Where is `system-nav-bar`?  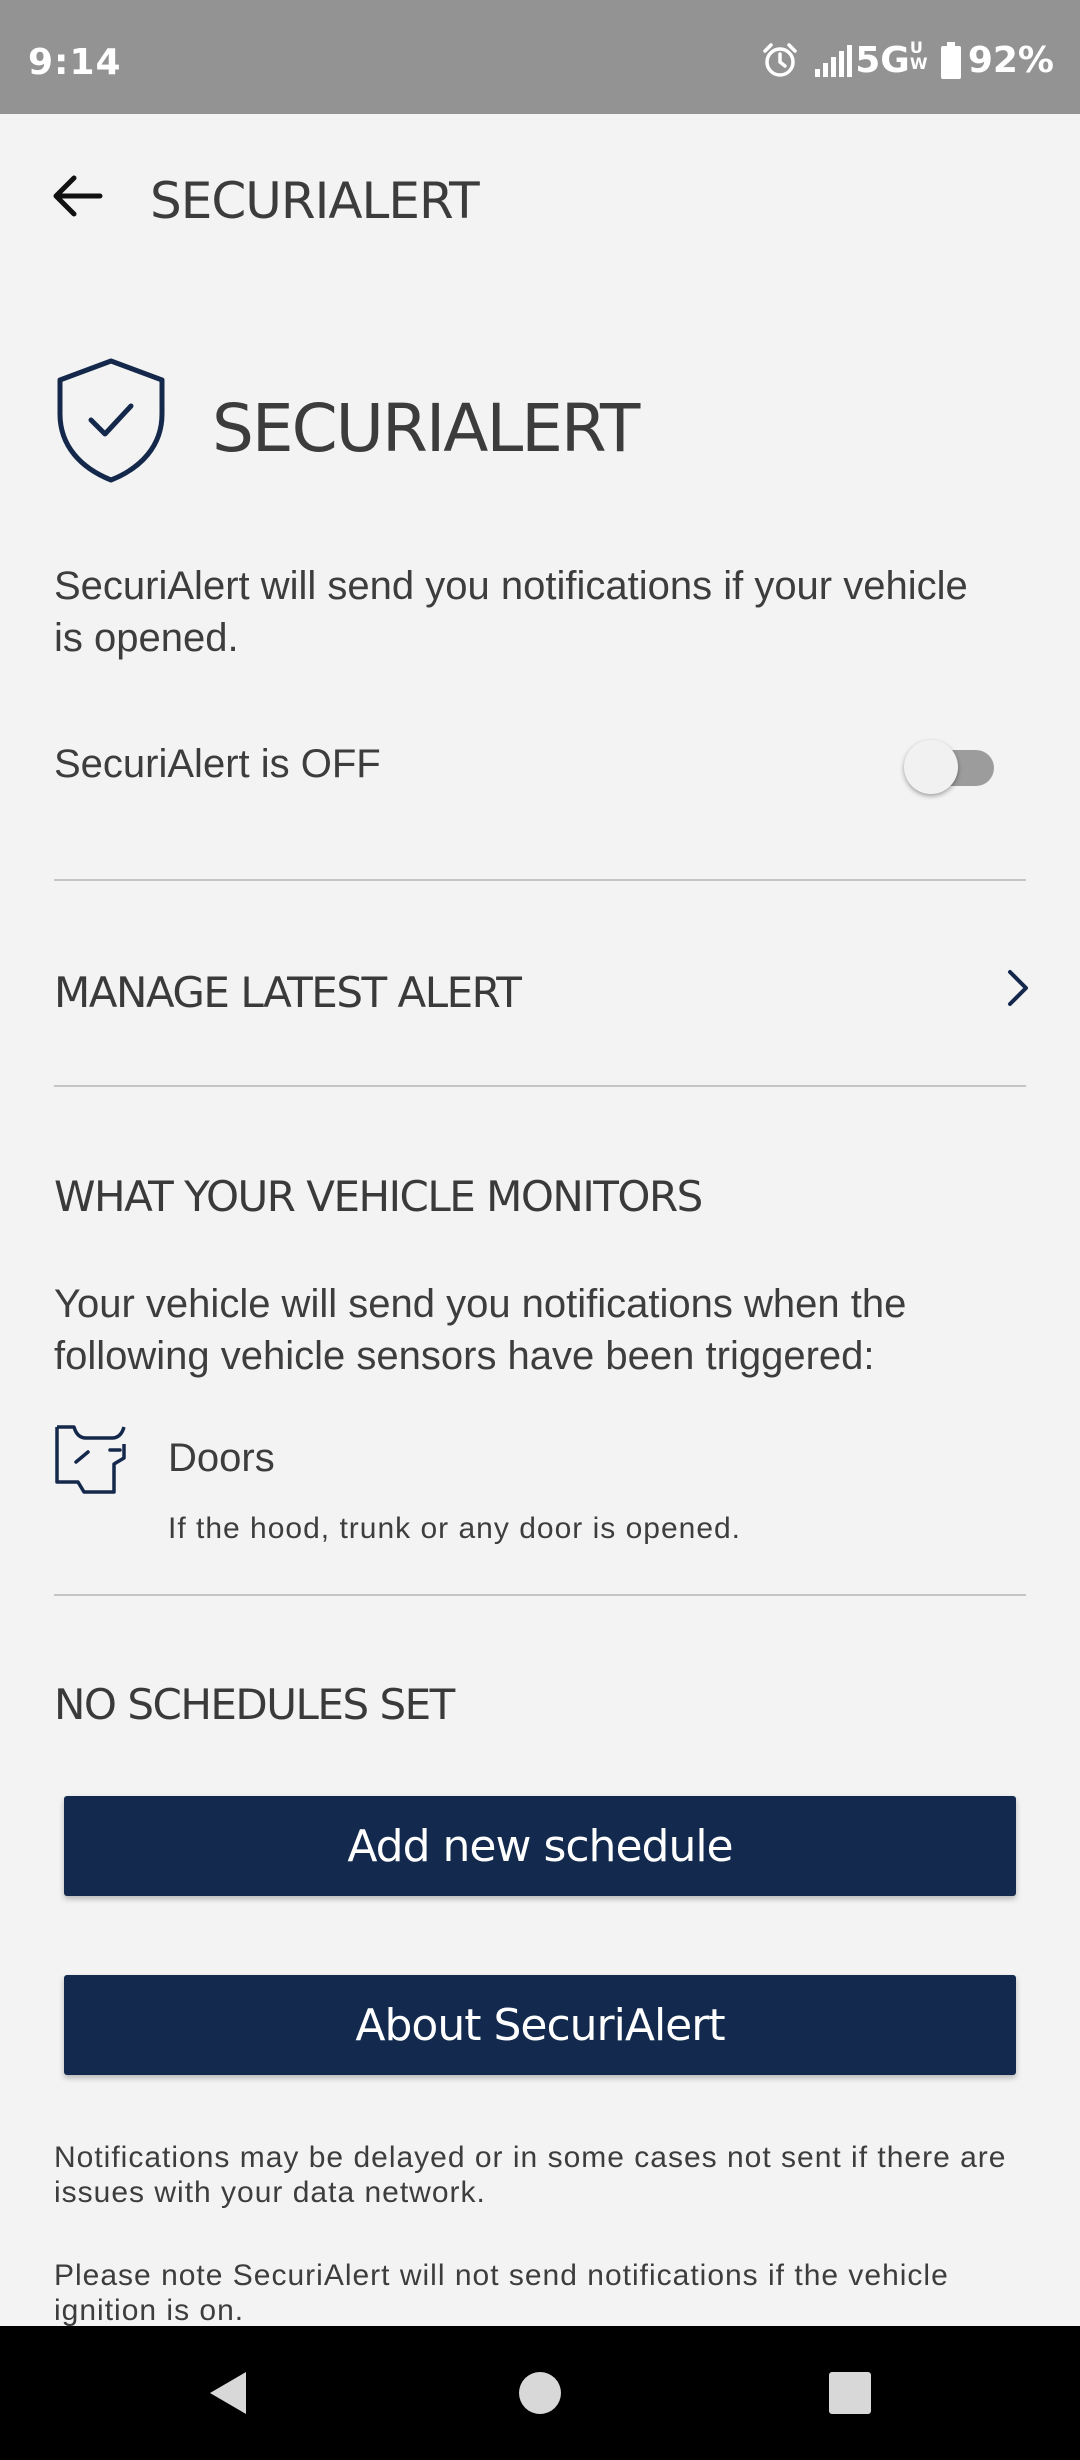 system-nav-bar is located at coordinates (540, 2393).